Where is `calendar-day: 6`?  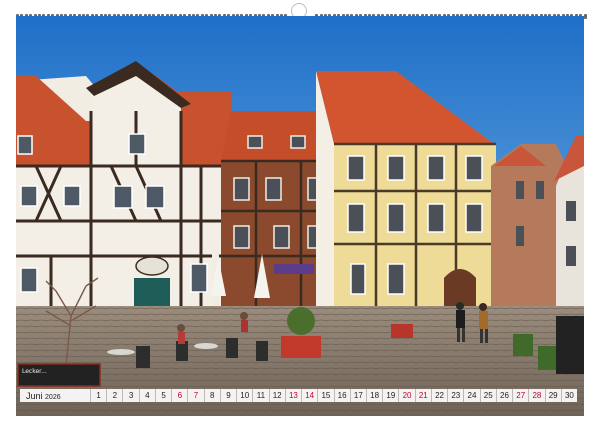
calendar-day: 6 is located at coordinates (179, 395).